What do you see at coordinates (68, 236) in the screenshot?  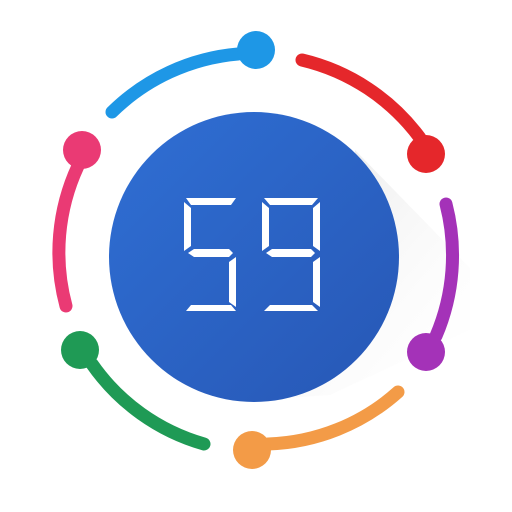 I see `ring-segment-pink` at bounding box center [68, 236].